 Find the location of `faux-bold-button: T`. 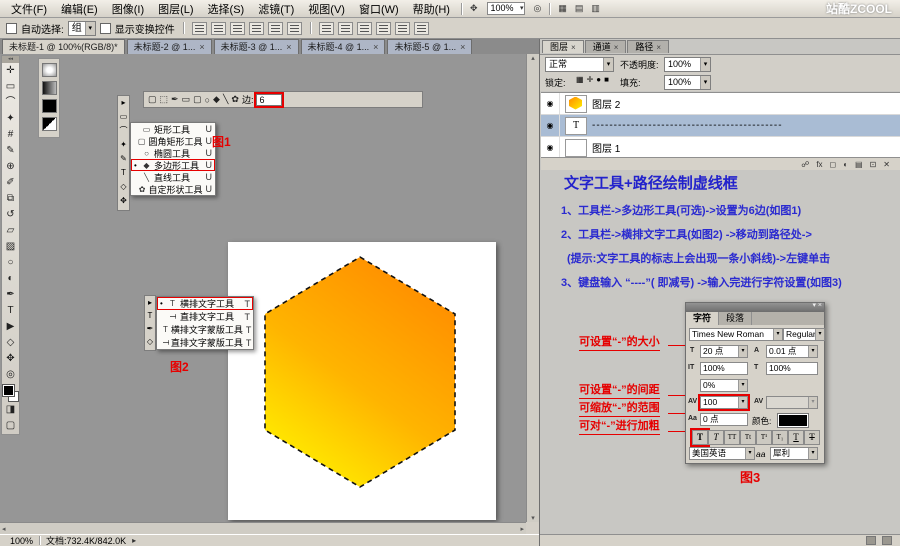

faux-bold-button: T is located at coordinates (700, 437).